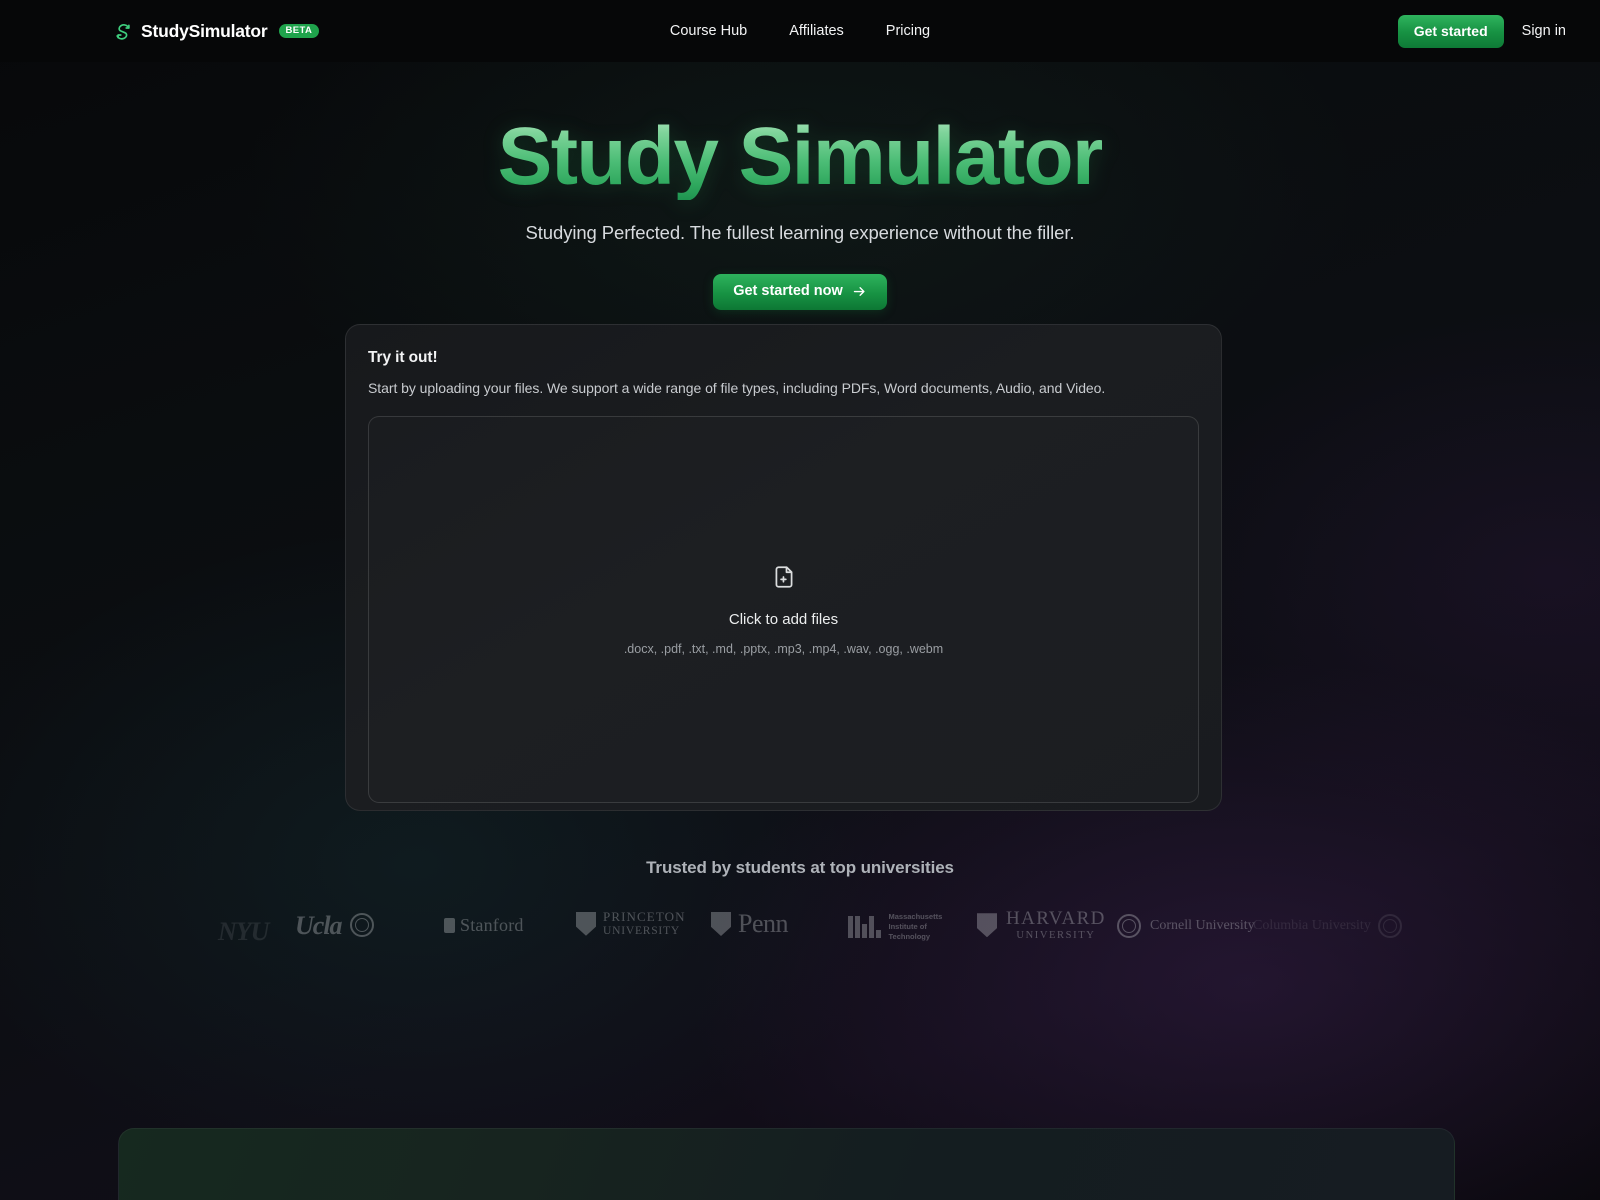 This screenshot has width=1600, height=1200. Describe the element at coordinates (859, 292) in the screenshot. I see `arrow-right-icon` at that location.